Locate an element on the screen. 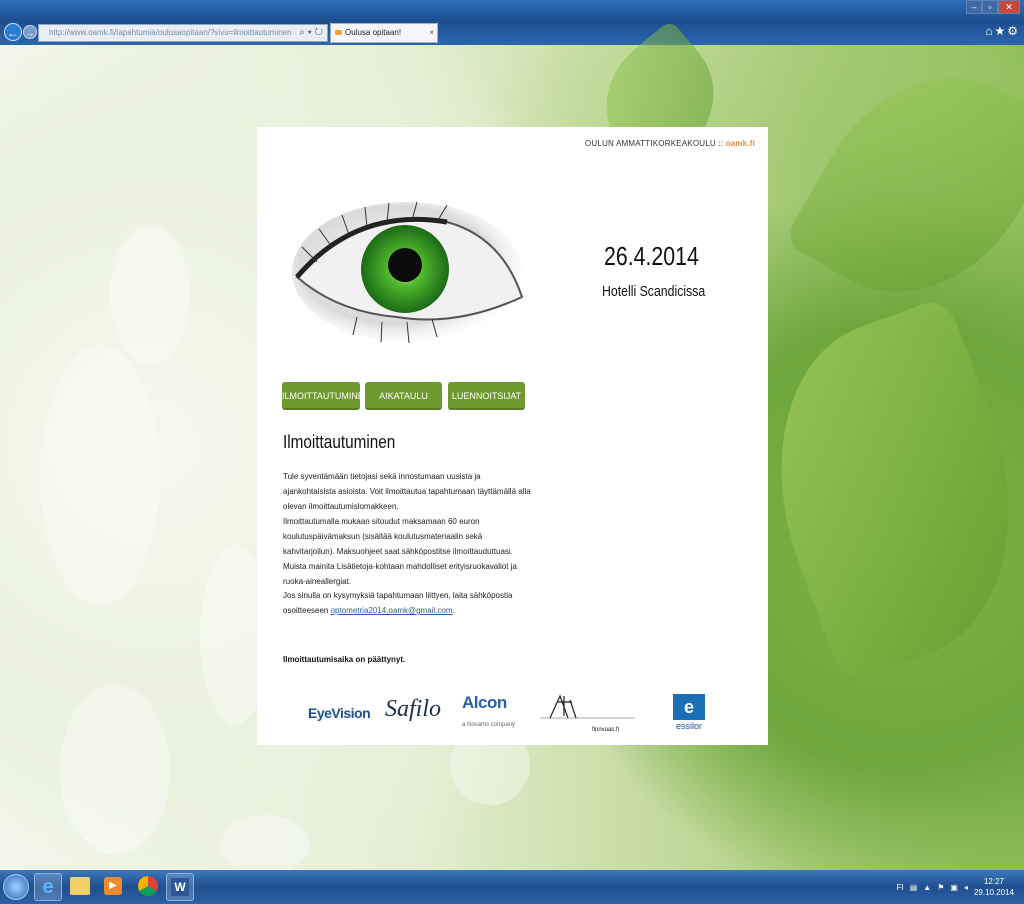 Image resolution: width=1024 pixels, height=904 pixels. nav-button-aikataulu: AIKATAULU is located at coordinates (403, 396).